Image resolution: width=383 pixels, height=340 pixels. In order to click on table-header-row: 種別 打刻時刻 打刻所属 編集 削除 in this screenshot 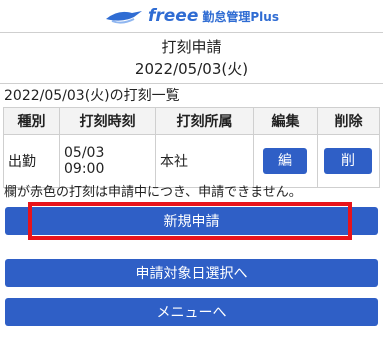, I will do `click(191, 121)`.